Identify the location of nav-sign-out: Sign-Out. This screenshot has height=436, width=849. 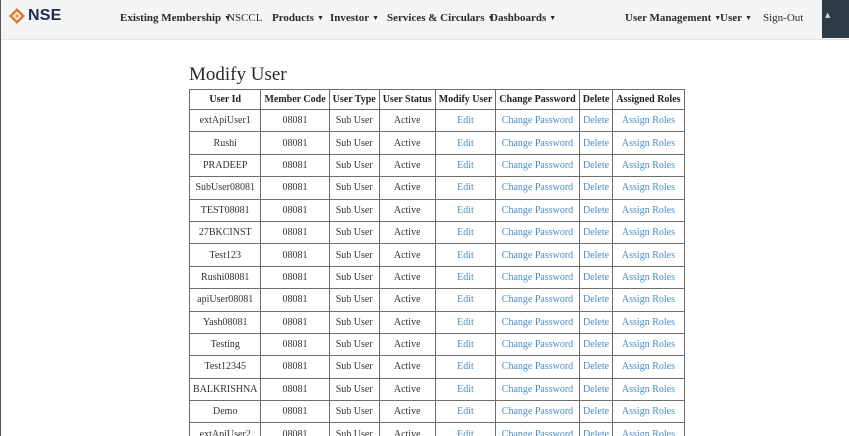
(783, 18).